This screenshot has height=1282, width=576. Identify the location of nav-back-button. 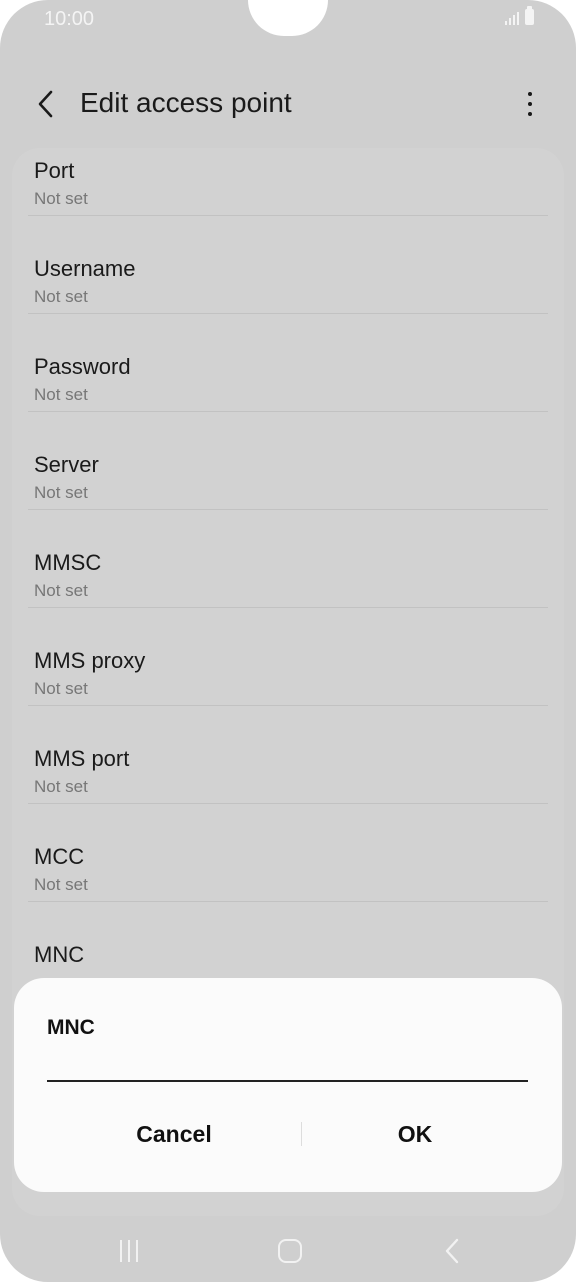
(452, 1251).